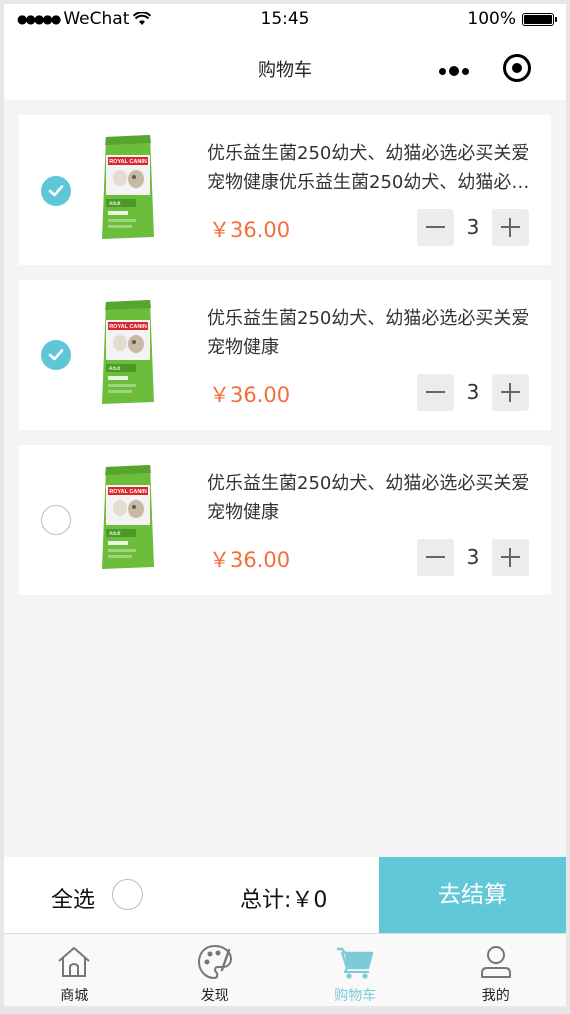  What do you see at coordinates (74, 962) in the screenshot?
I see `home-icon` at bounding box center [74, 962].